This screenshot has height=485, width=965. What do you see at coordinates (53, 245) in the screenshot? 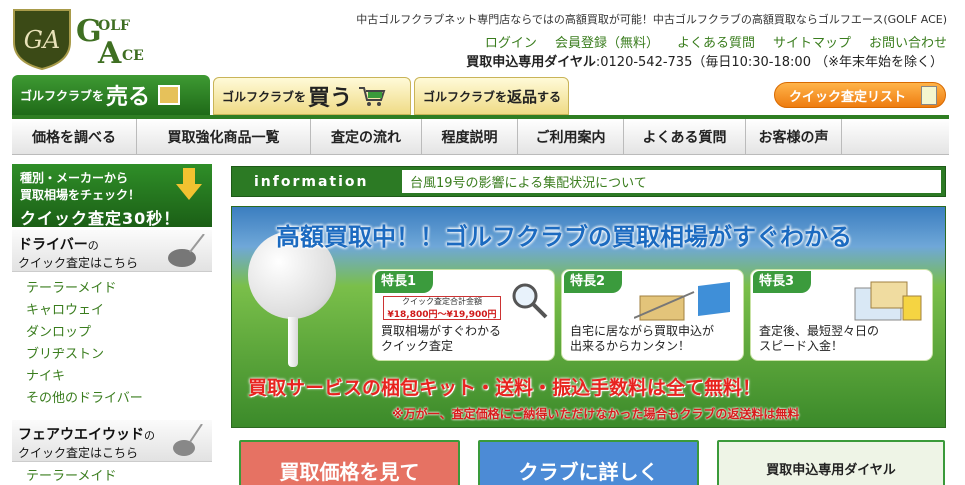
I see `driver-title: ドライバー` at bounding box center [53, 245].